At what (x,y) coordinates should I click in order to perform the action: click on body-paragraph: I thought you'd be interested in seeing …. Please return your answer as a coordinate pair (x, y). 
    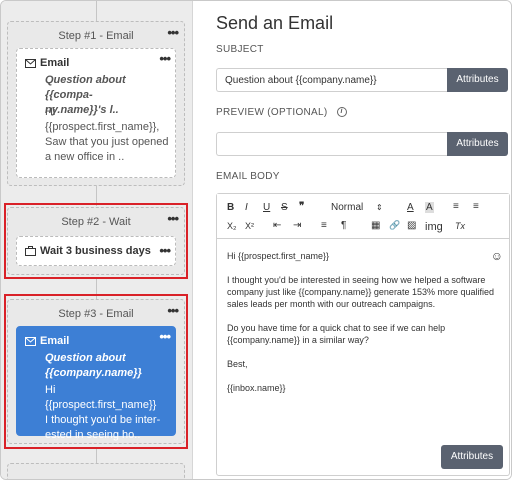
    Looking at the image, I should click on (360, 292).